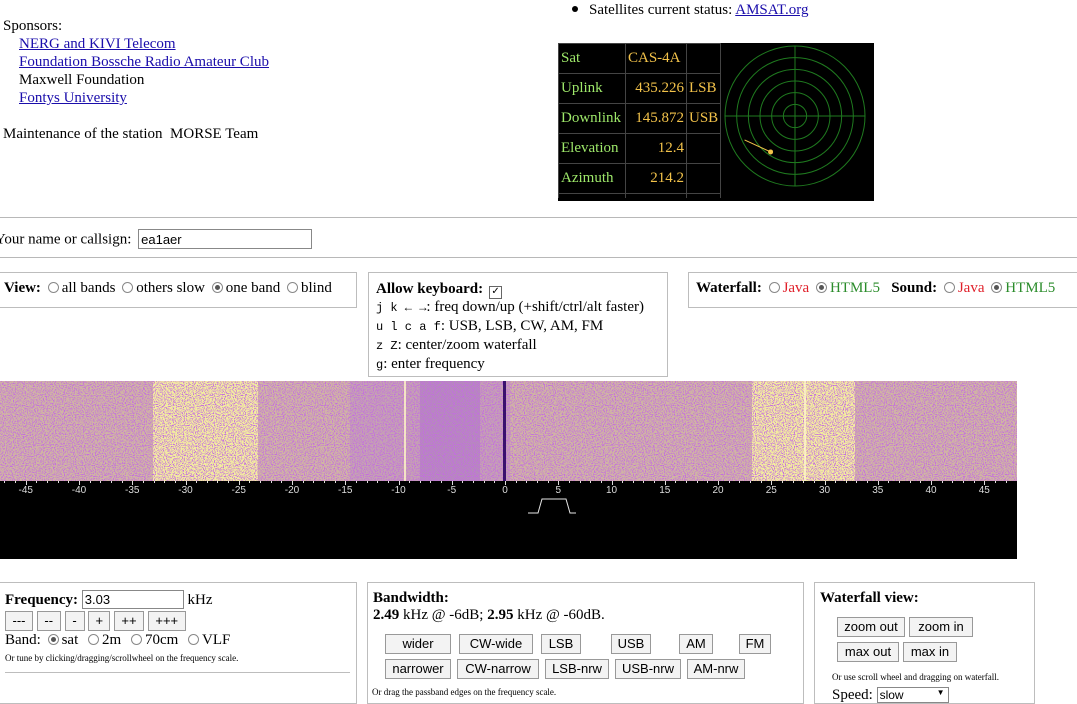 The width and height of the screenshot is (1077, 704). Describe the element at coordinates (665, 490) in the screenshot. I see `scale-tick-label: 15` at that location.